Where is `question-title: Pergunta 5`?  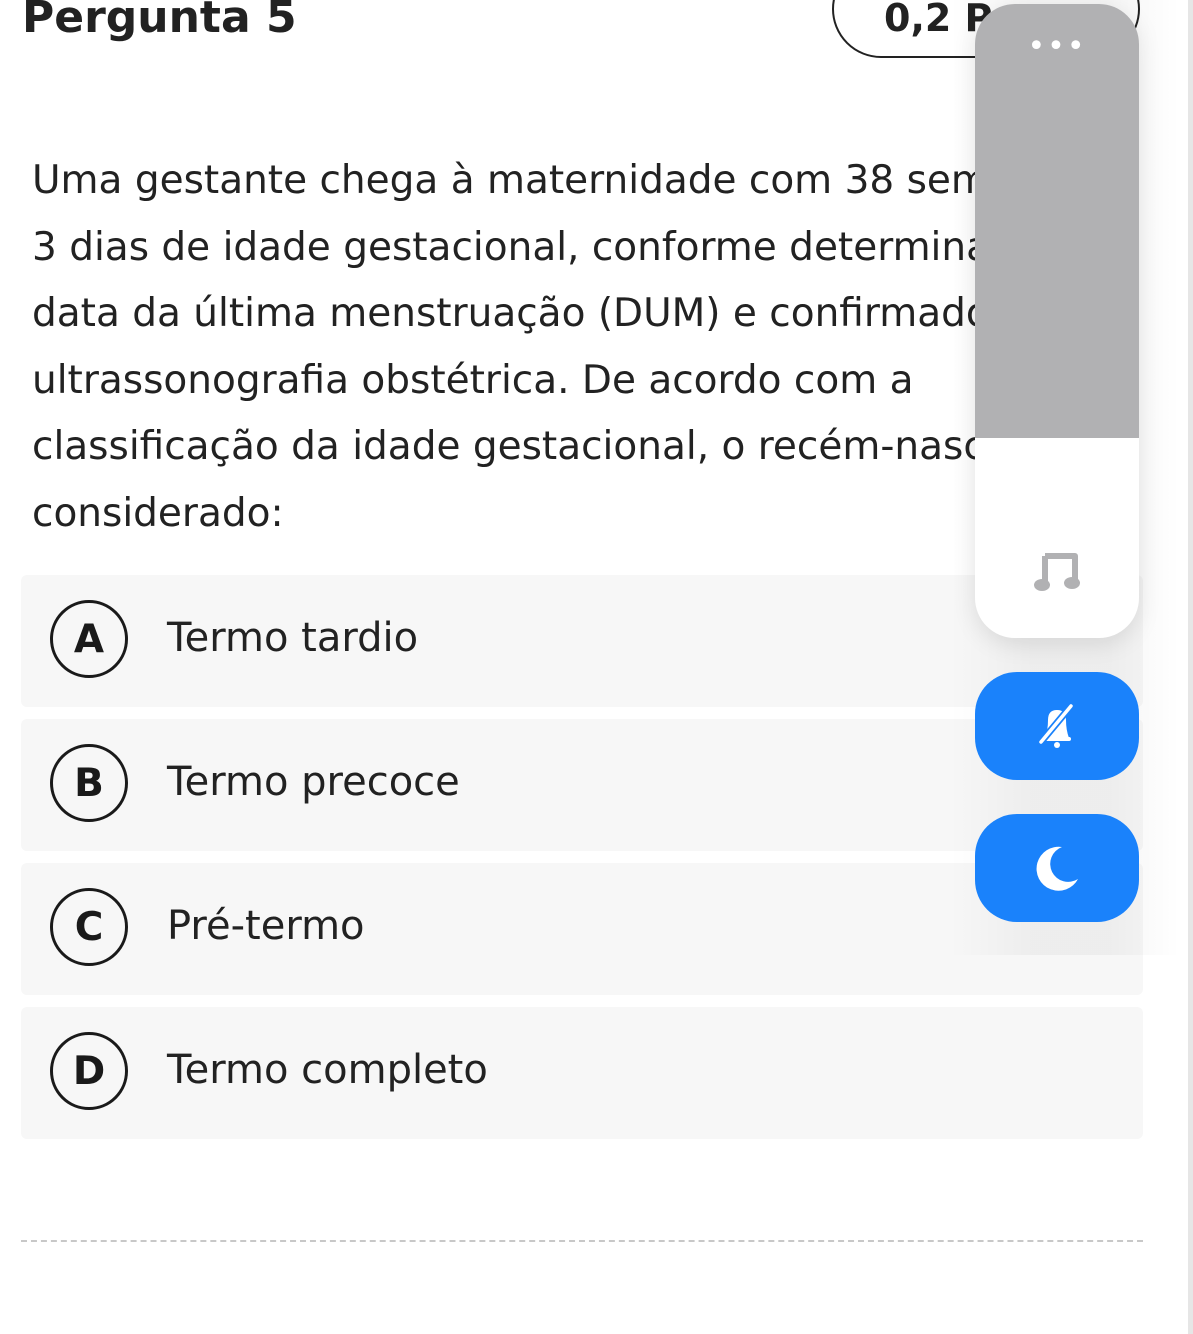
question-title: Pergunta 5 is located at coordinates (159, 21).